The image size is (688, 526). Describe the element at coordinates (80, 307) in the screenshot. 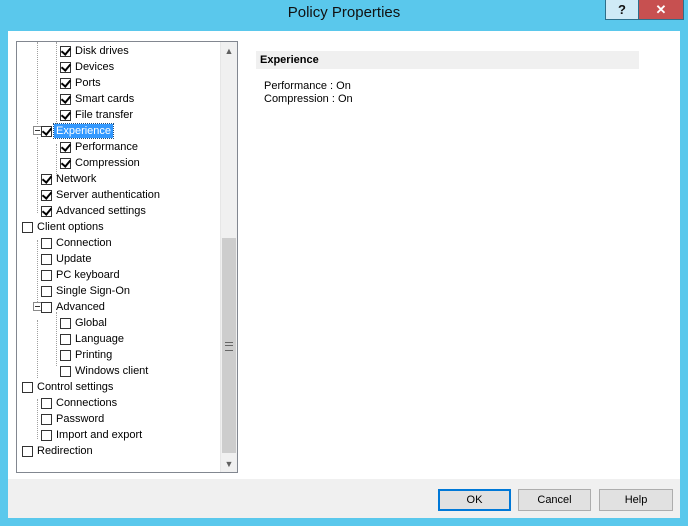

I see `tree-item-label: Advanced` at that location.